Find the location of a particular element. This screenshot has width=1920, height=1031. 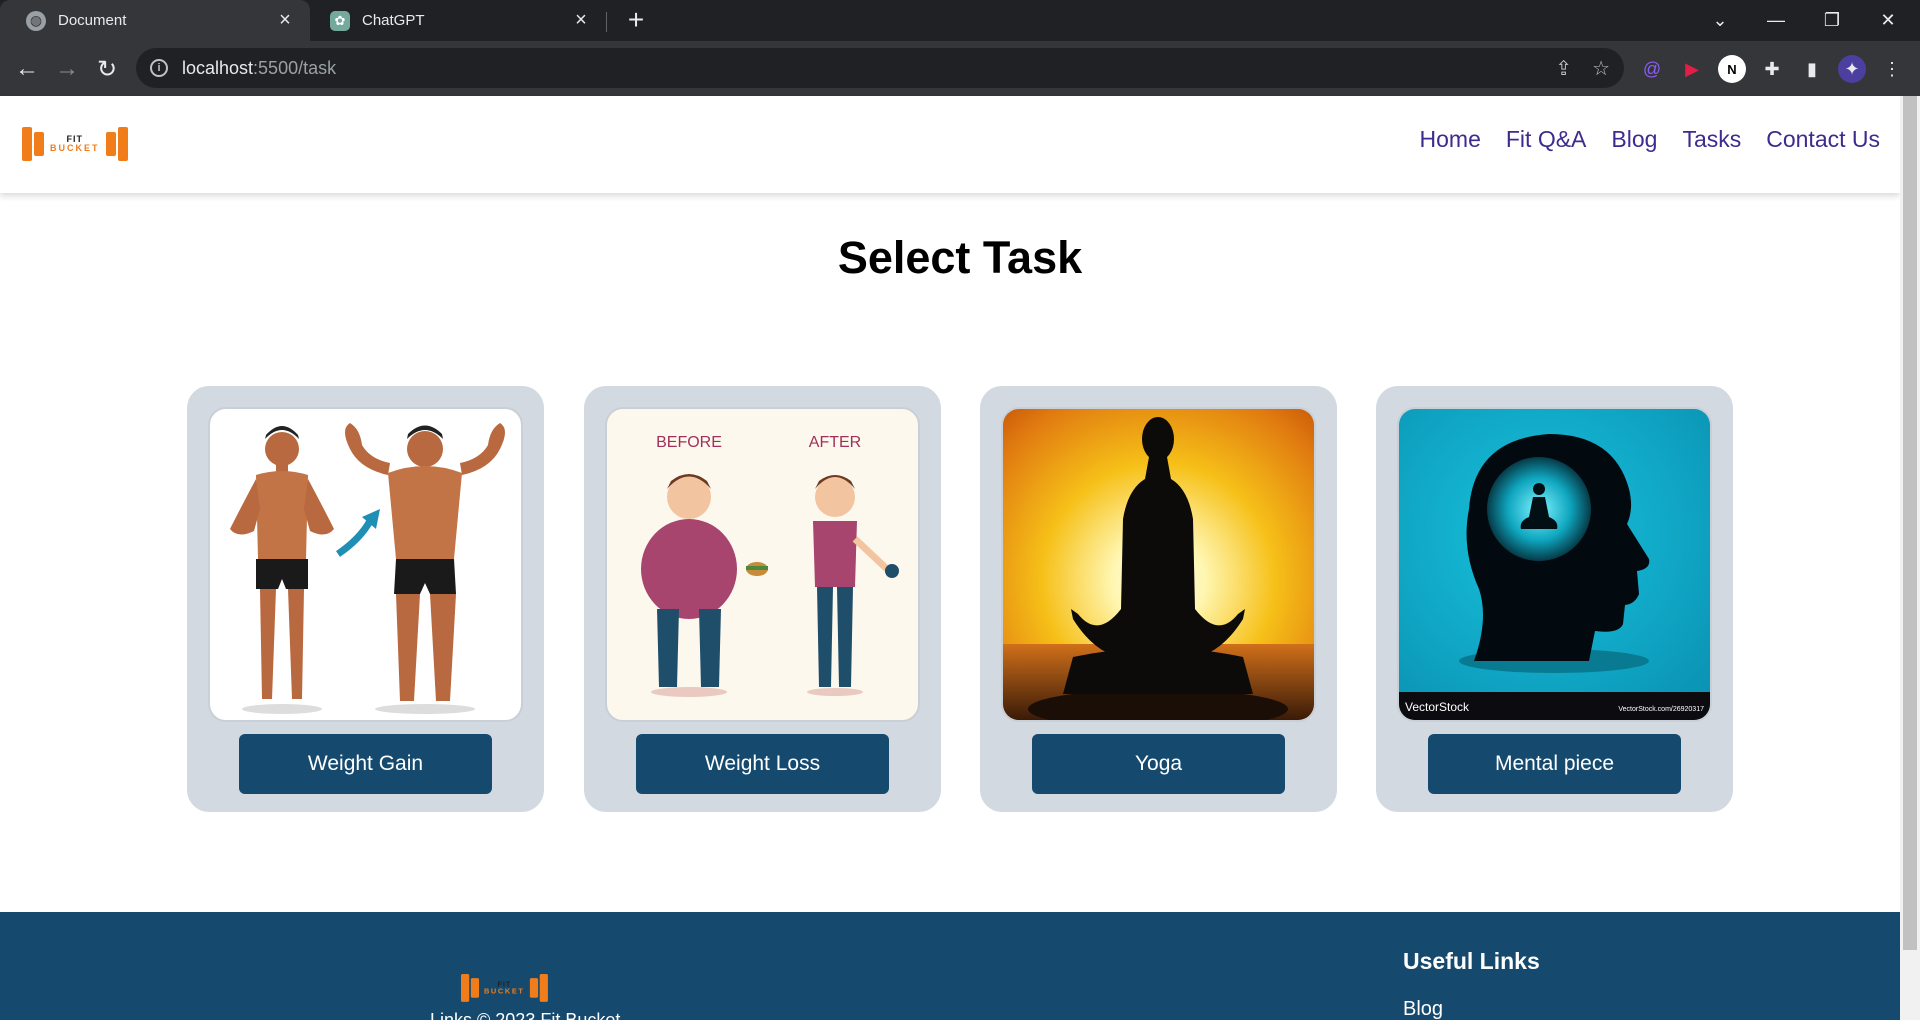

vectorstock-id-watermark: VectorStock.com/26920317 is located at coordinates (1661, 709).